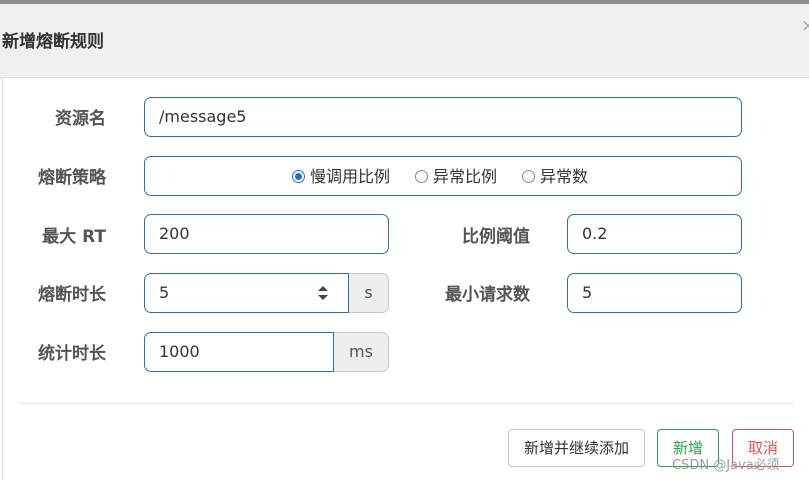 The image size is (809, 480). Describe the element at coordinates (369, 293) in the screenshot. I see `break-duration-unit: s` at that location.